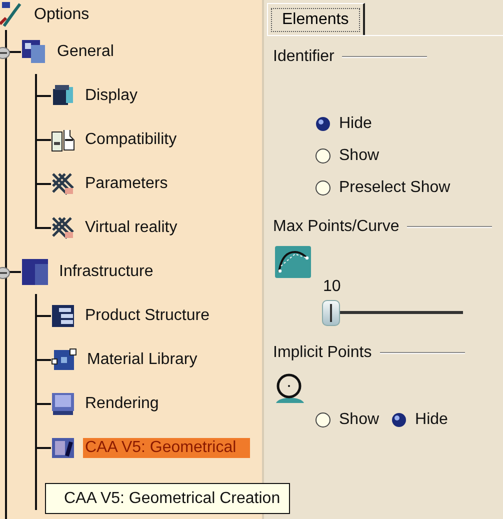  I want to click on tree-item: Infrastructure, so click(106, 272).